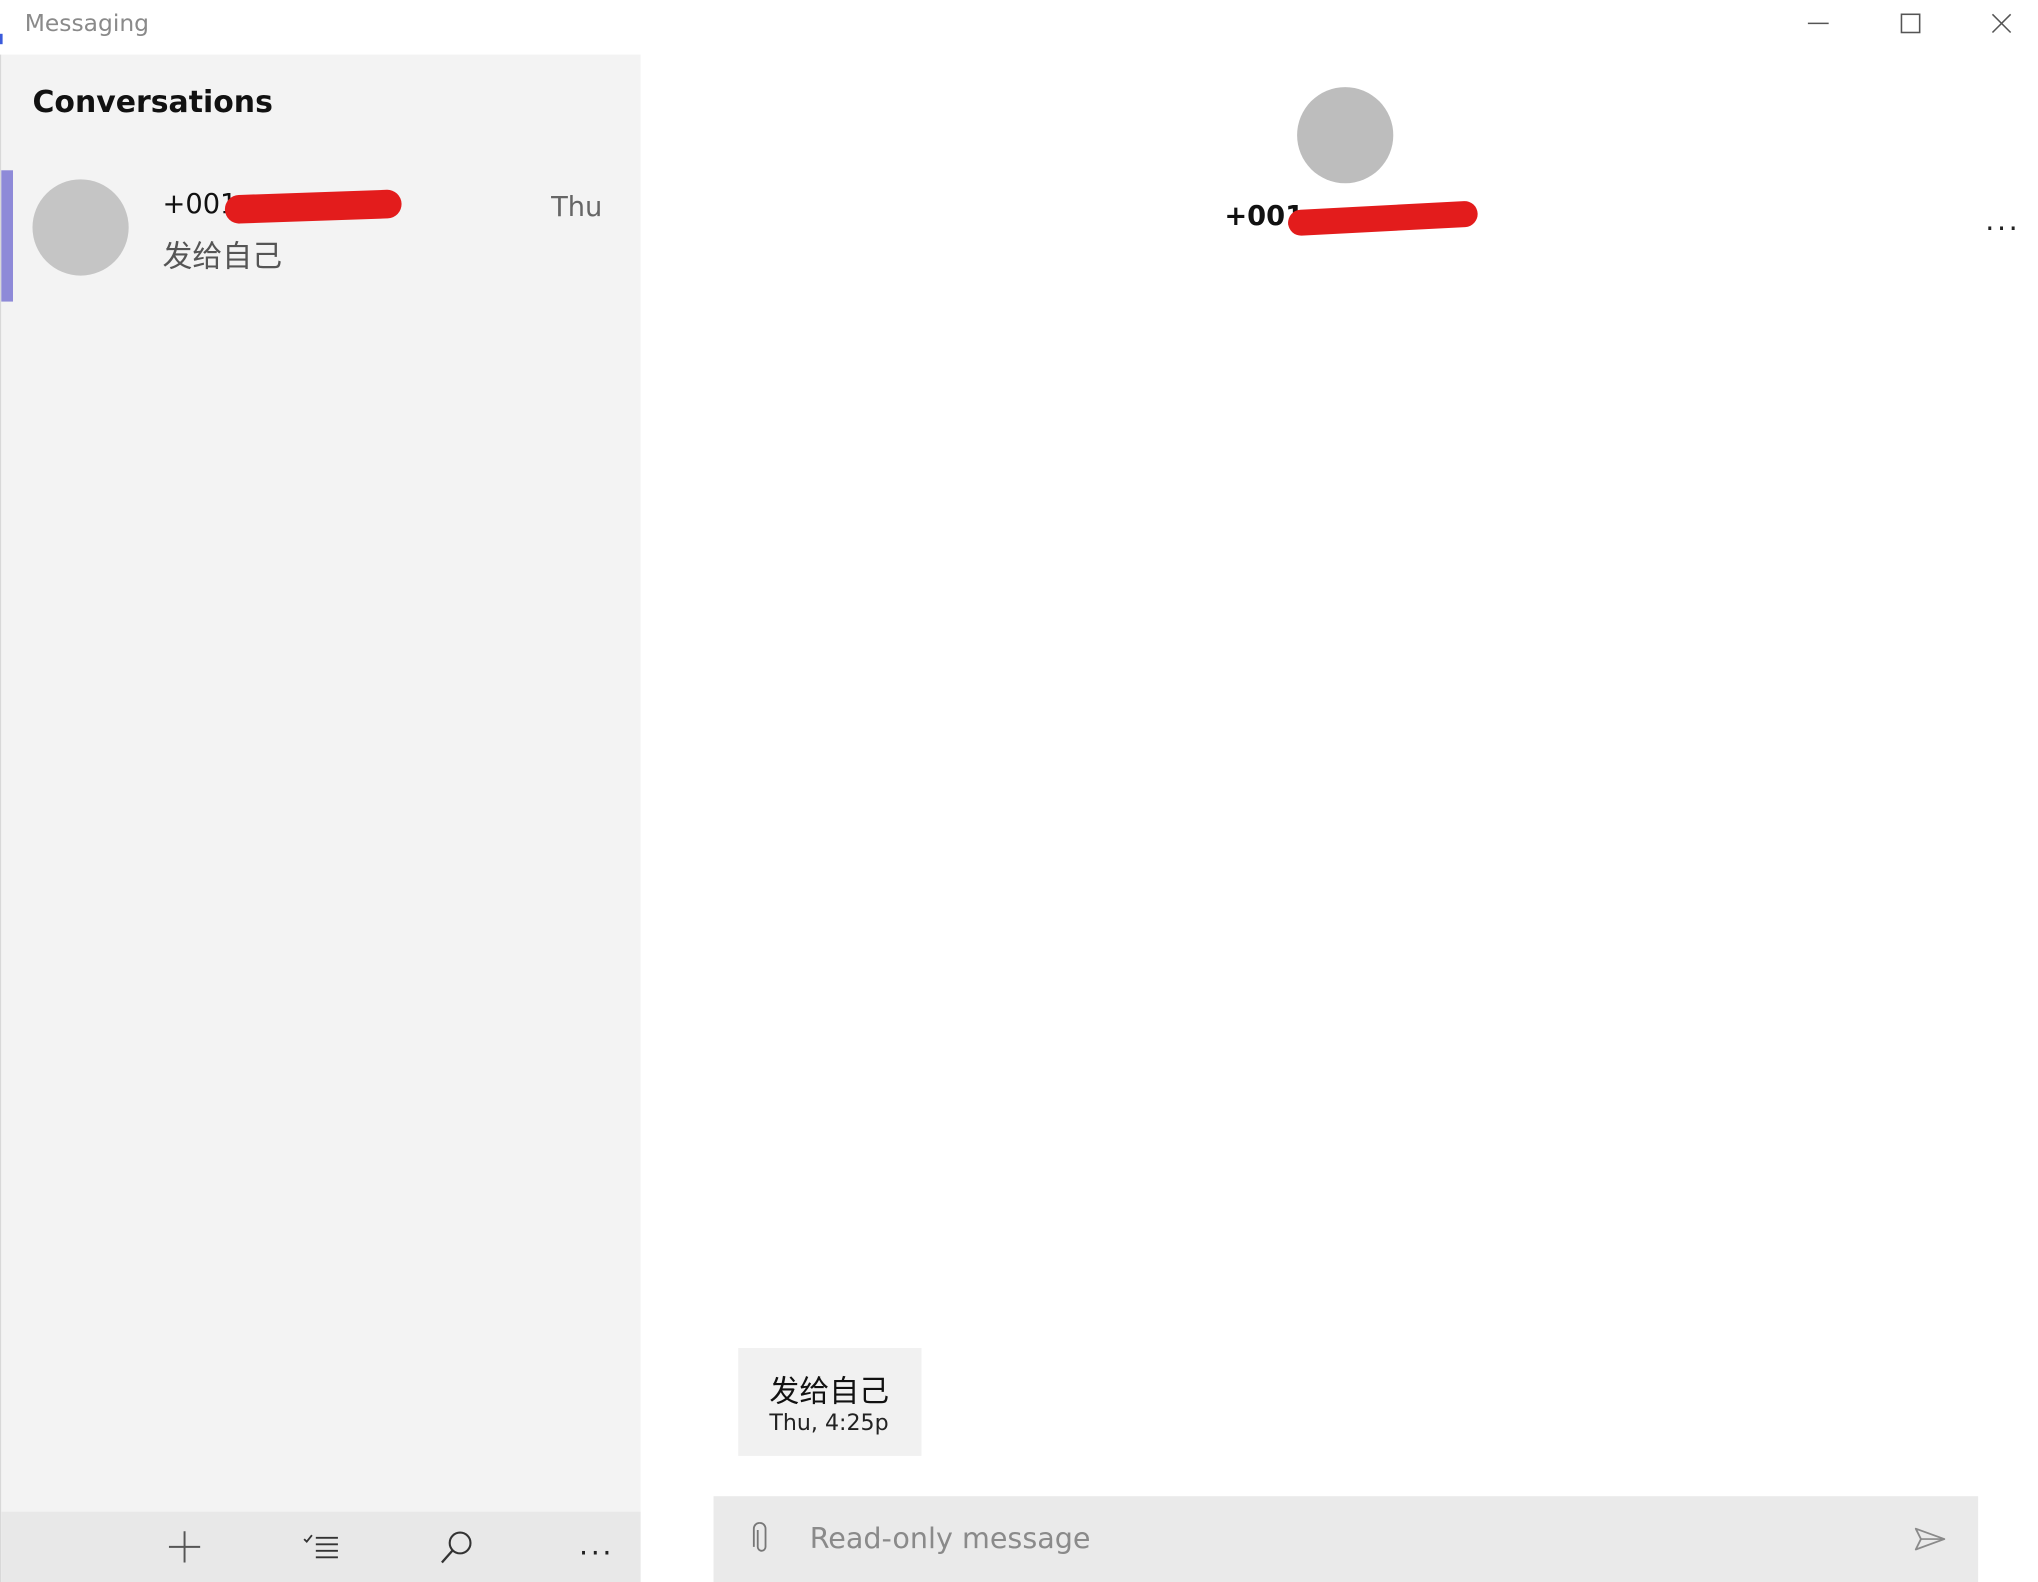  What do you see at coordinates (7, 236) in the screenshot?
I see `selected-indicator` at bounding box center [7, 236].